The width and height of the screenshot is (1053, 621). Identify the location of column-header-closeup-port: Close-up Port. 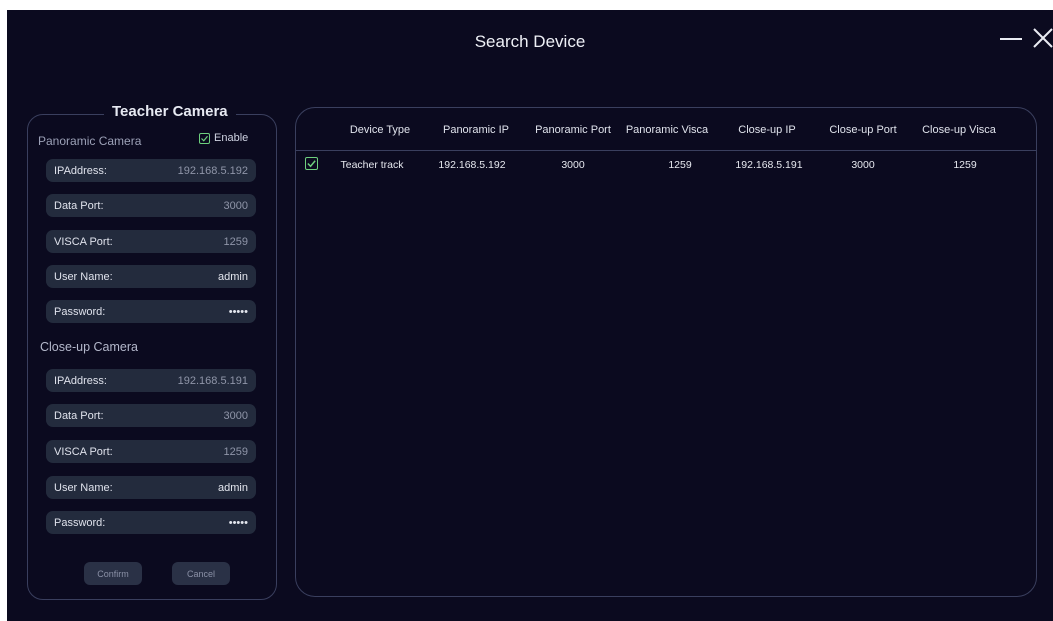
(863, 130).